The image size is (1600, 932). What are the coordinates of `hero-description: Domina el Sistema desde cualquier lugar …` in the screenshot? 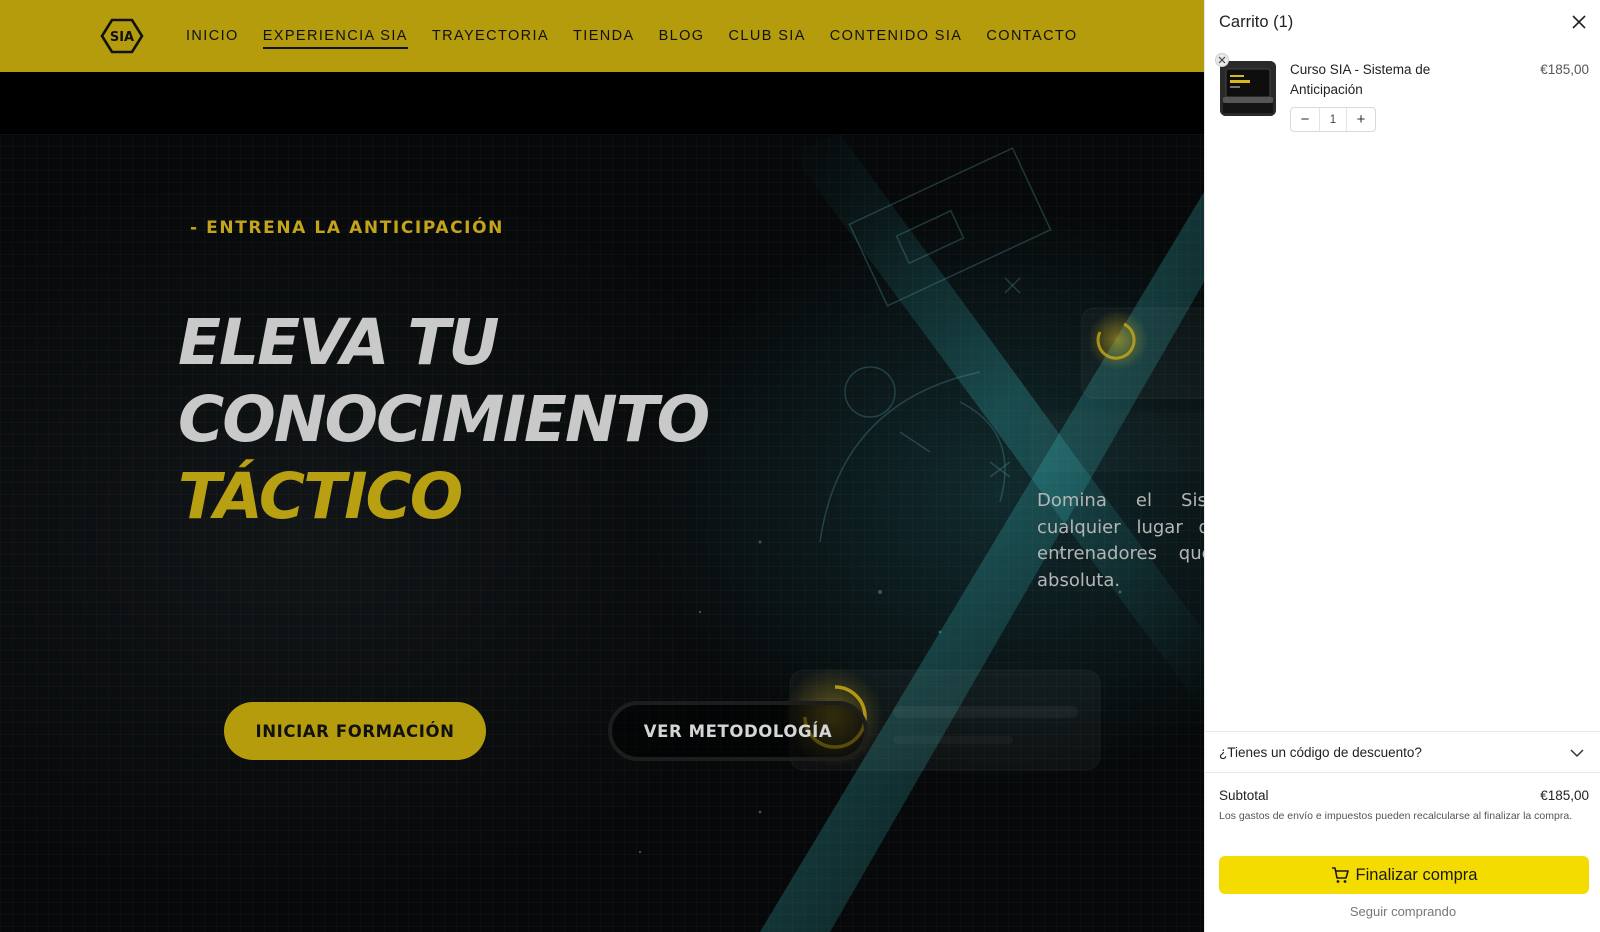 It's located at (1132, 540).